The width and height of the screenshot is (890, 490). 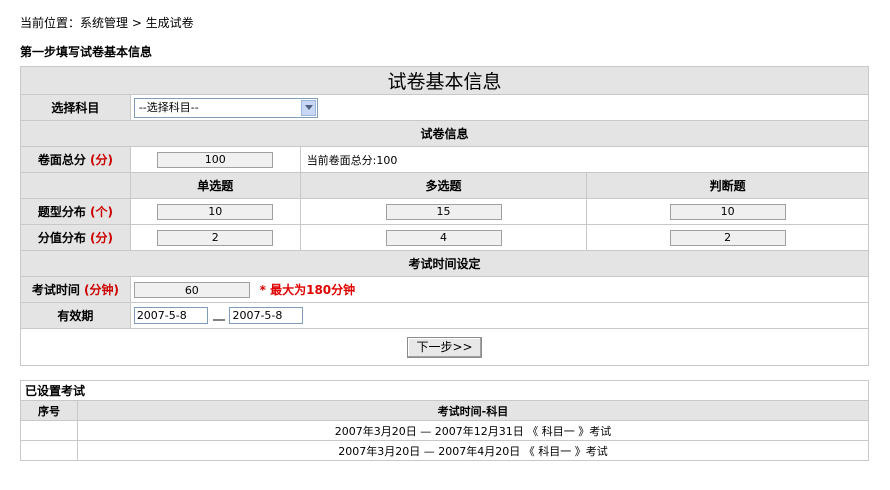 I want to click on question-count-label: 题型分布 (个), so click(x=75, y=211).